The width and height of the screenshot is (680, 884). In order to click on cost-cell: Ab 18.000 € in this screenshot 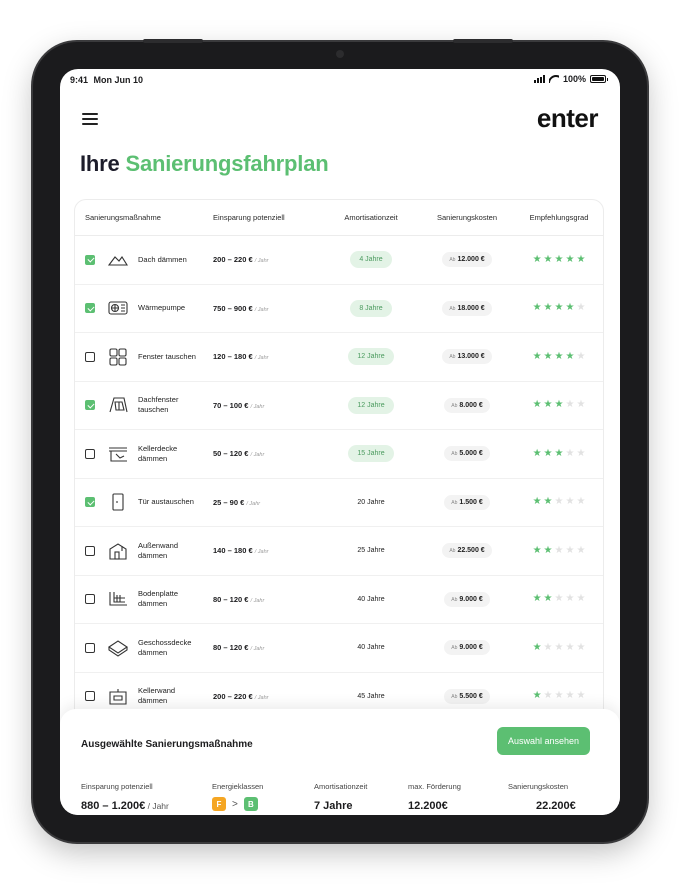, I will do `click(467, 308)`.